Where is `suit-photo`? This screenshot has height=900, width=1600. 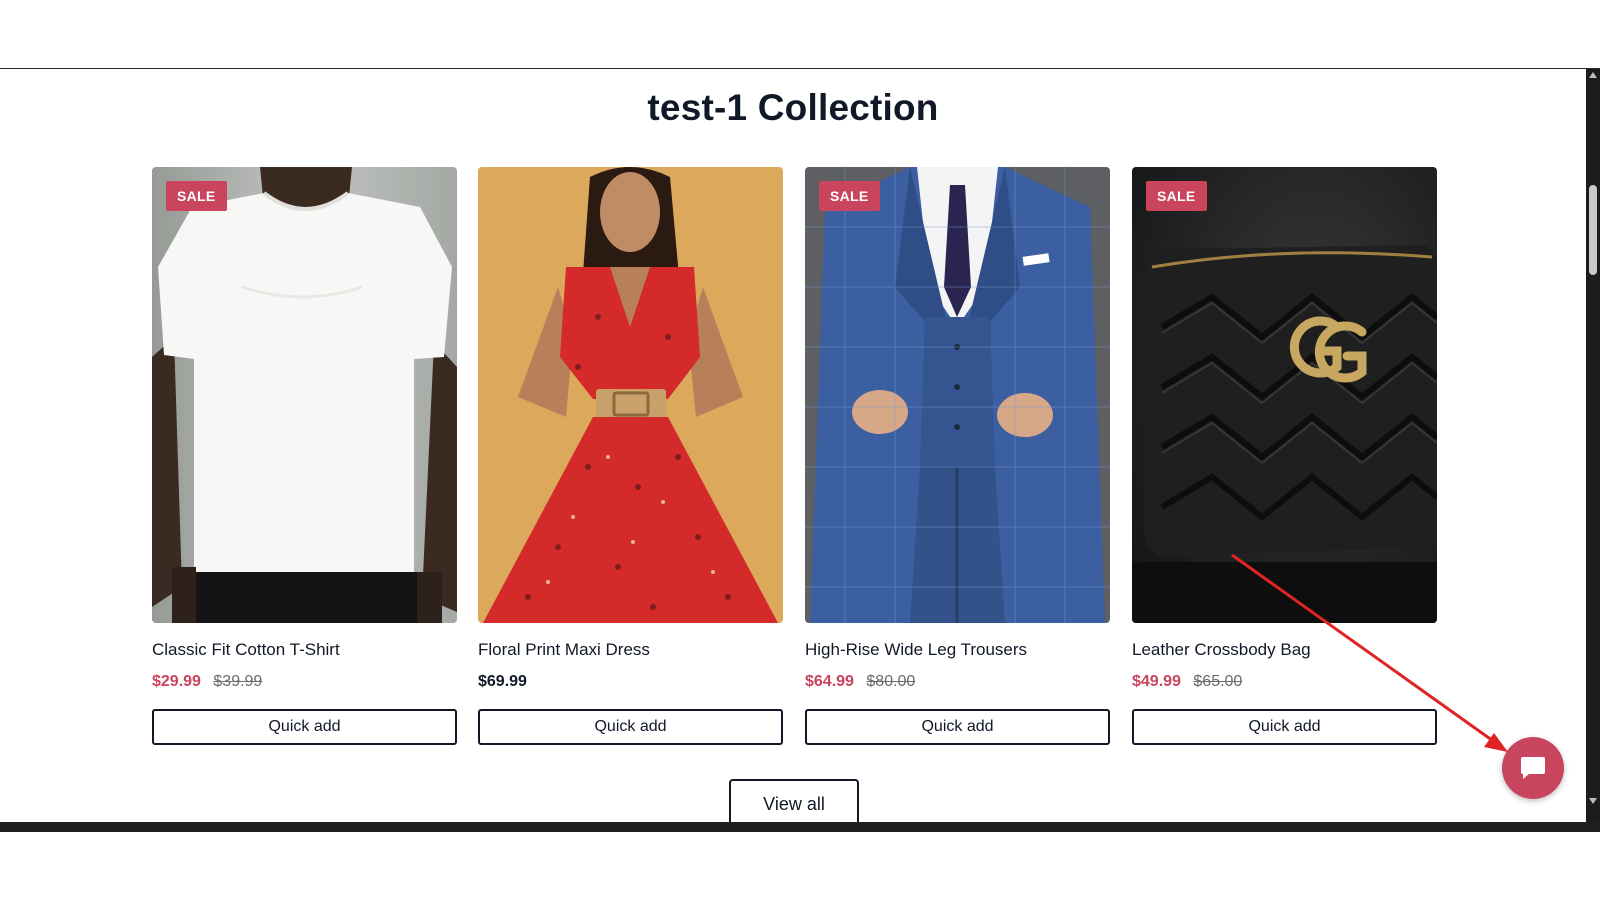
suit-photo is located at coordinates (957, 395).